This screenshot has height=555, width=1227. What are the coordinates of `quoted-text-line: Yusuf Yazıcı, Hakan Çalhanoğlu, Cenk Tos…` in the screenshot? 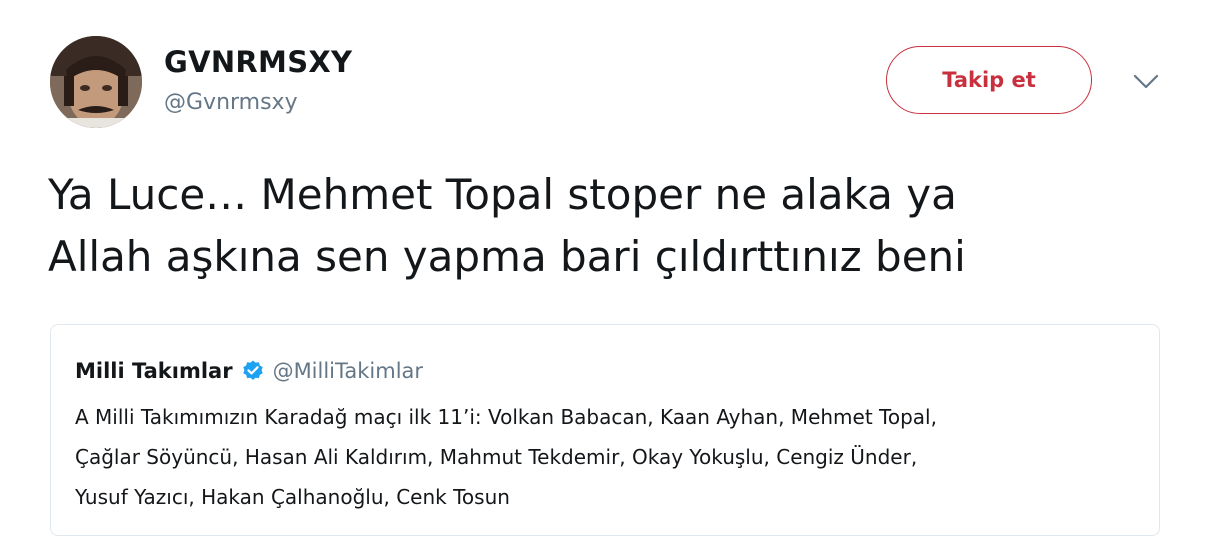 It's located at (292, 497).